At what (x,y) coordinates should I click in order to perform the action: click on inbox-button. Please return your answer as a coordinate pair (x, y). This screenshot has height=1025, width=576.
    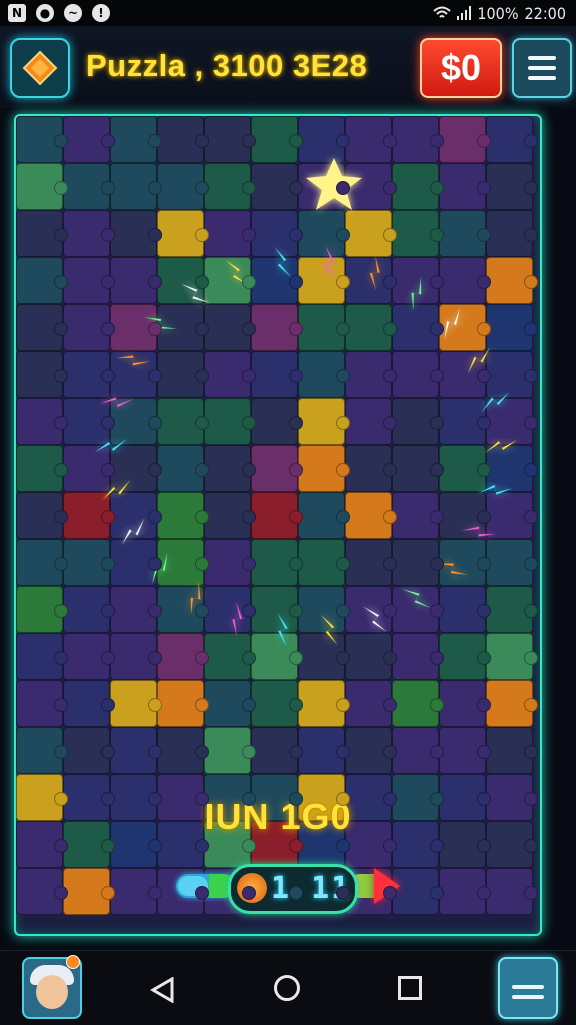
    Looking at the image, I should click on (528, 988).